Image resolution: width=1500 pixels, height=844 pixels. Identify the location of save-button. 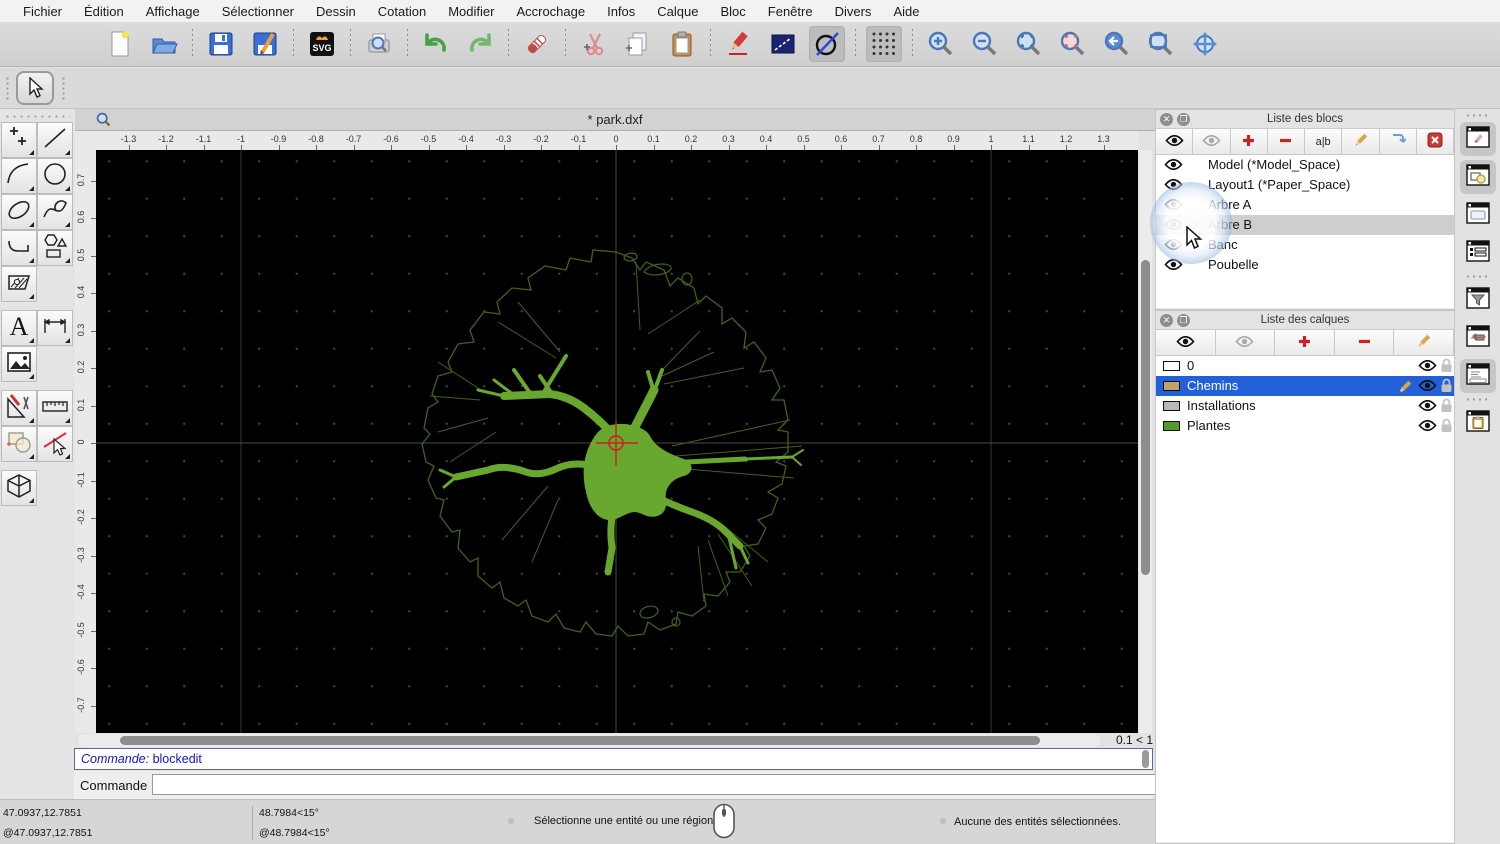
(221, 44).